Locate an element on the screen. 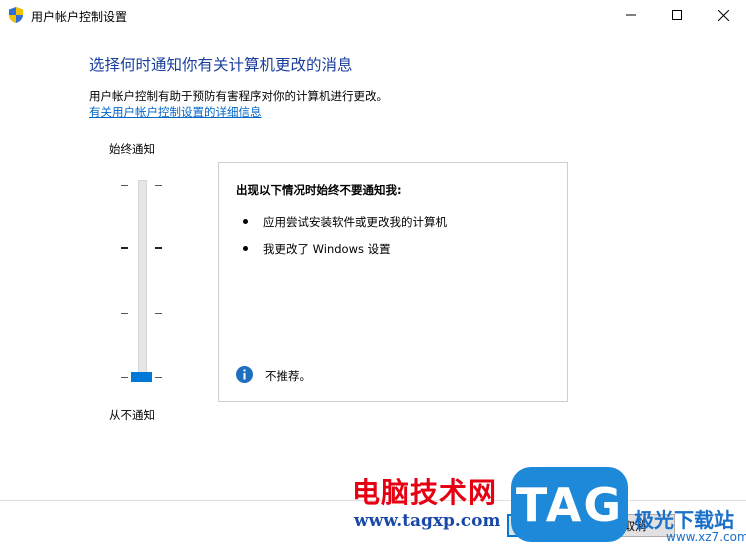  watermark-text: 电脑技术网 is located at coordinates (425, 492).